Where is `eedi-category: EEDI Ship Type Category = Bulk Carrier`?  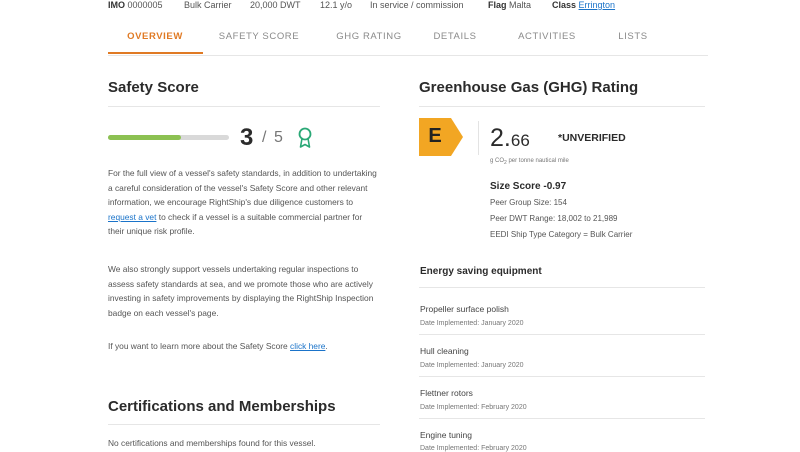
eedi-category: EEDI Ship Type Category = Bulk Carrier is located at coordinates (561, 234).